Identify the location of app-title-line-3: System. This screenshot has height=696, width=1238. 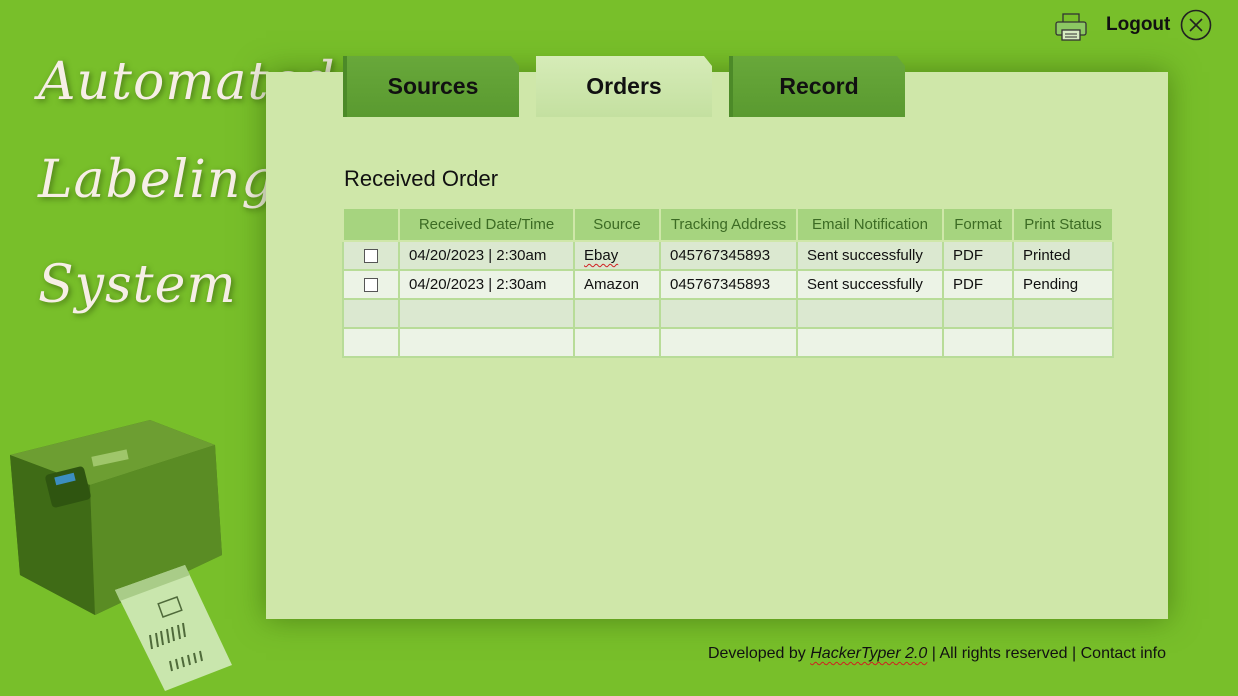
(137, 285).